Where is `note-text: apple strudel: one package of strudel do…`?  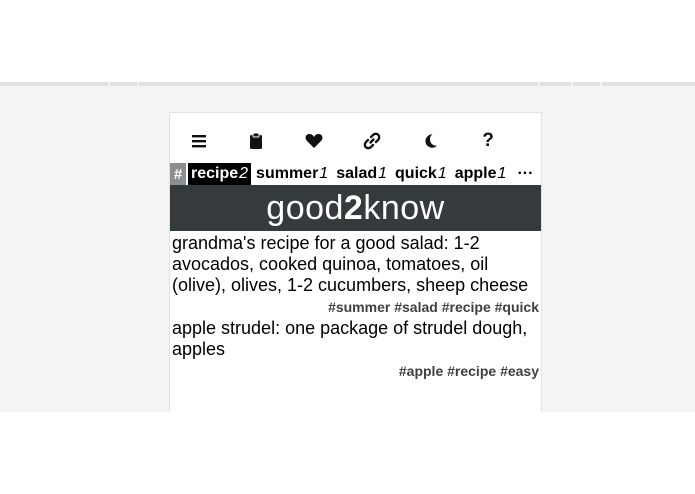 note-text: apple strudel: one package of strudel do… is located at coordinates (350, 338).